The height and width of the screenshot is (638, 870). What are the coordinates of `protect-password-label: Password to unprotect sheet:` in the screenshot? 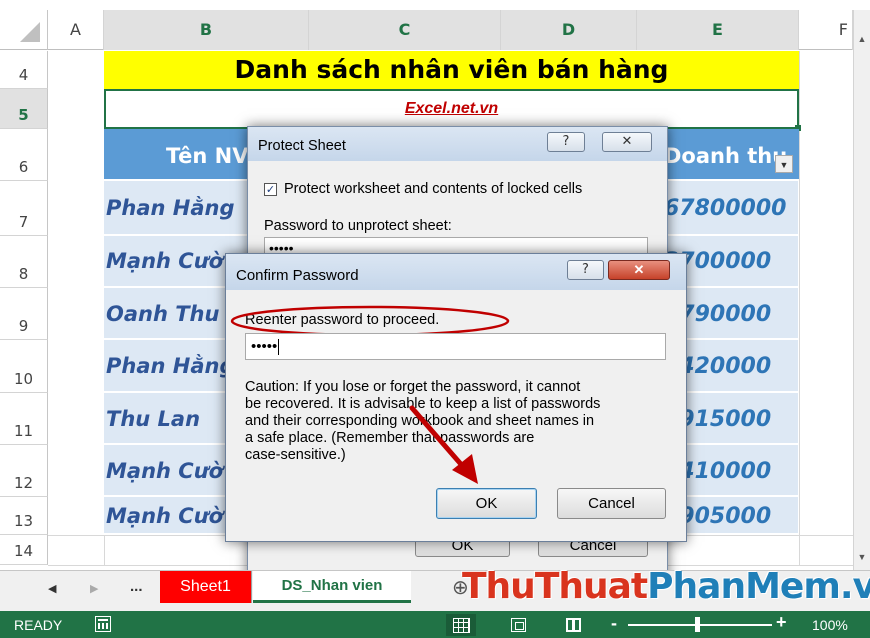 It's located at (358, 226).